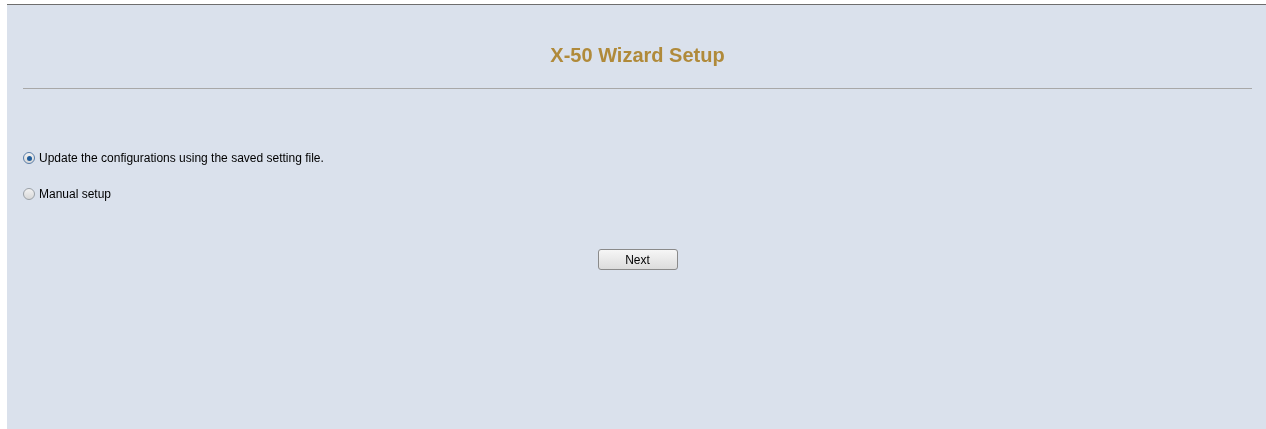  I want to click on next-button: Next, so click(637, 259).